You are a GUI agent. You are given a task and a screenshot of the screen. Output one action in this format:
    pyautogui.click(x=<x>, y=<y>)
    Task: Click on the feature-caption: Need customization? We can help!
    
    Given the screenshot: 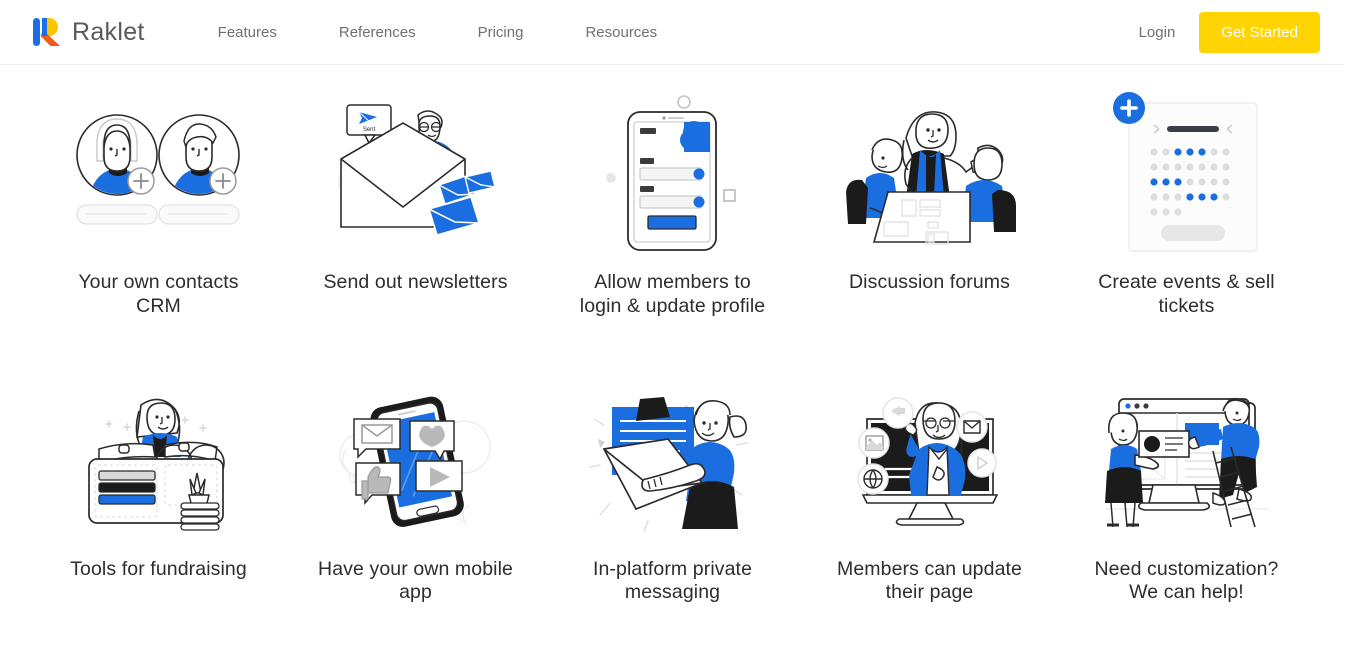 What is the action you would take?
    pyautogui.click(x=1186, y=580)
    